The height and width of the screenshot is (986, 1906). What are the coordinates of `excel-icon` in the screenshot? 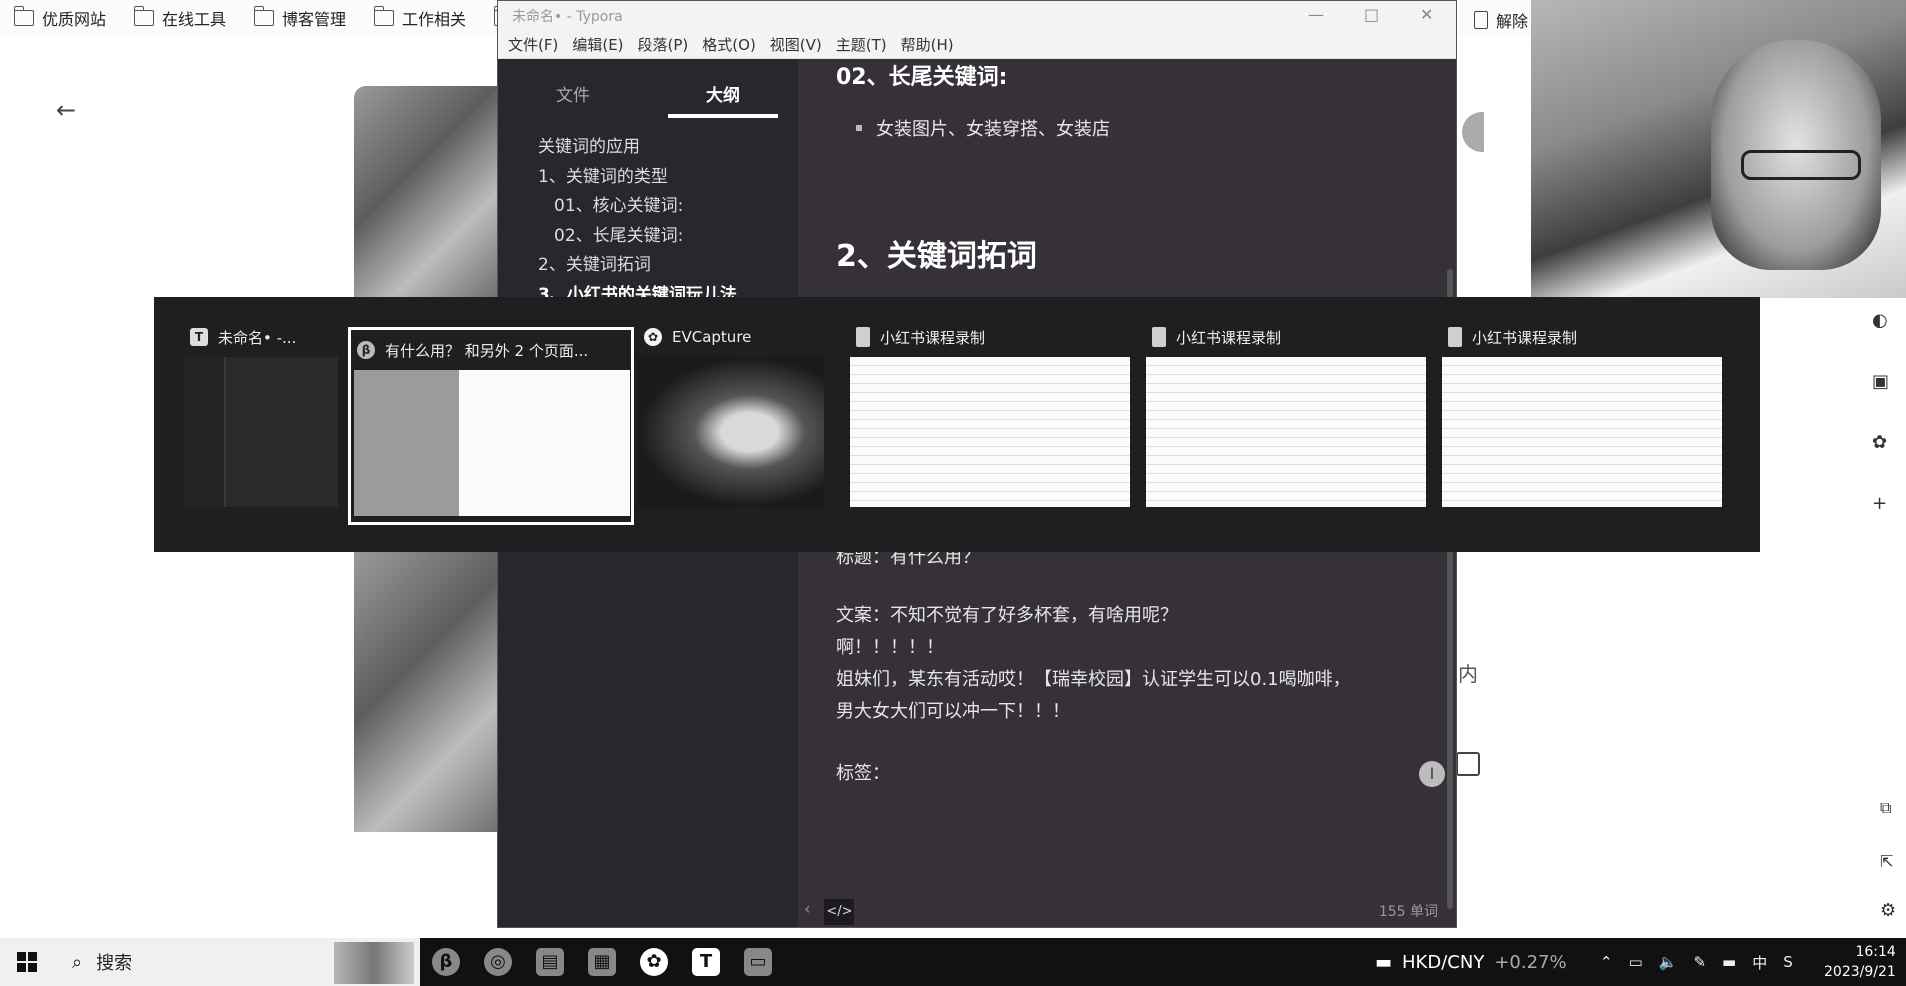 It's located at (863, 337).